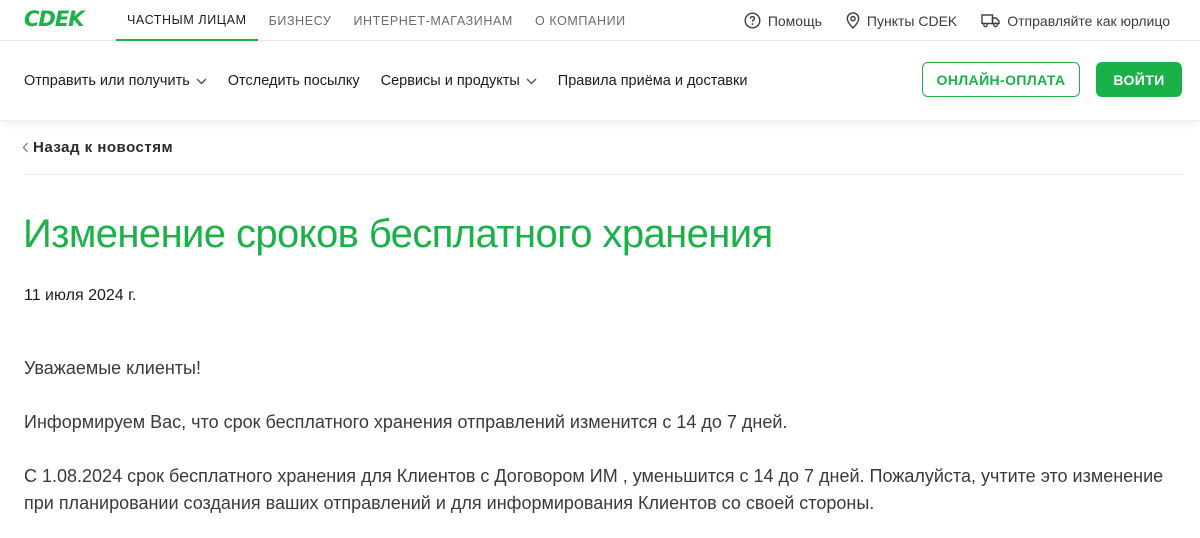 This screenshot has width=1200, height=538. I want to click on divider, so click(604, 174).